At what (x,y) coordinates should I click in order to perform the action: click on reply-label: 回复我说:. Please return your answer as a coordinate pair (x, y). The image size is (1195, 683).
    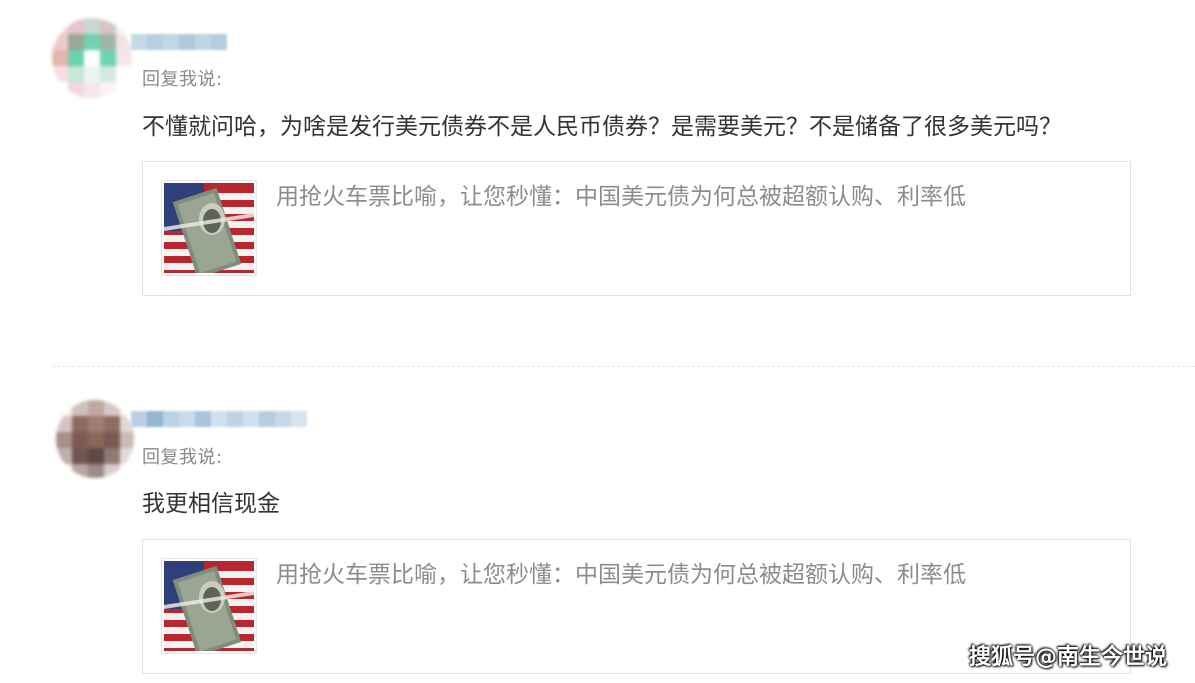
    Looking at the image, I should click on (182, 457).